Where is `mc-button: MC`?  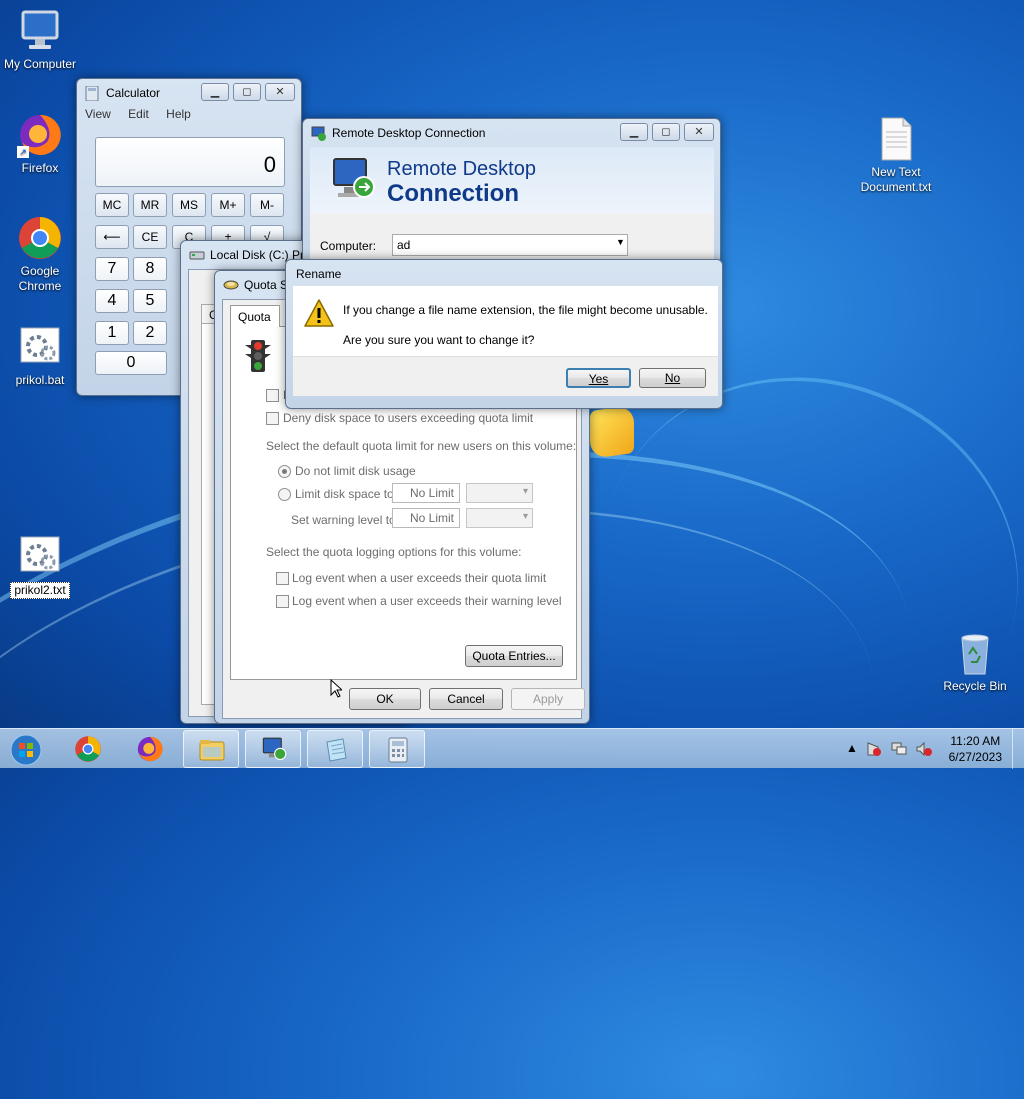
mc-button: MC is located at coordinates (112, 205).